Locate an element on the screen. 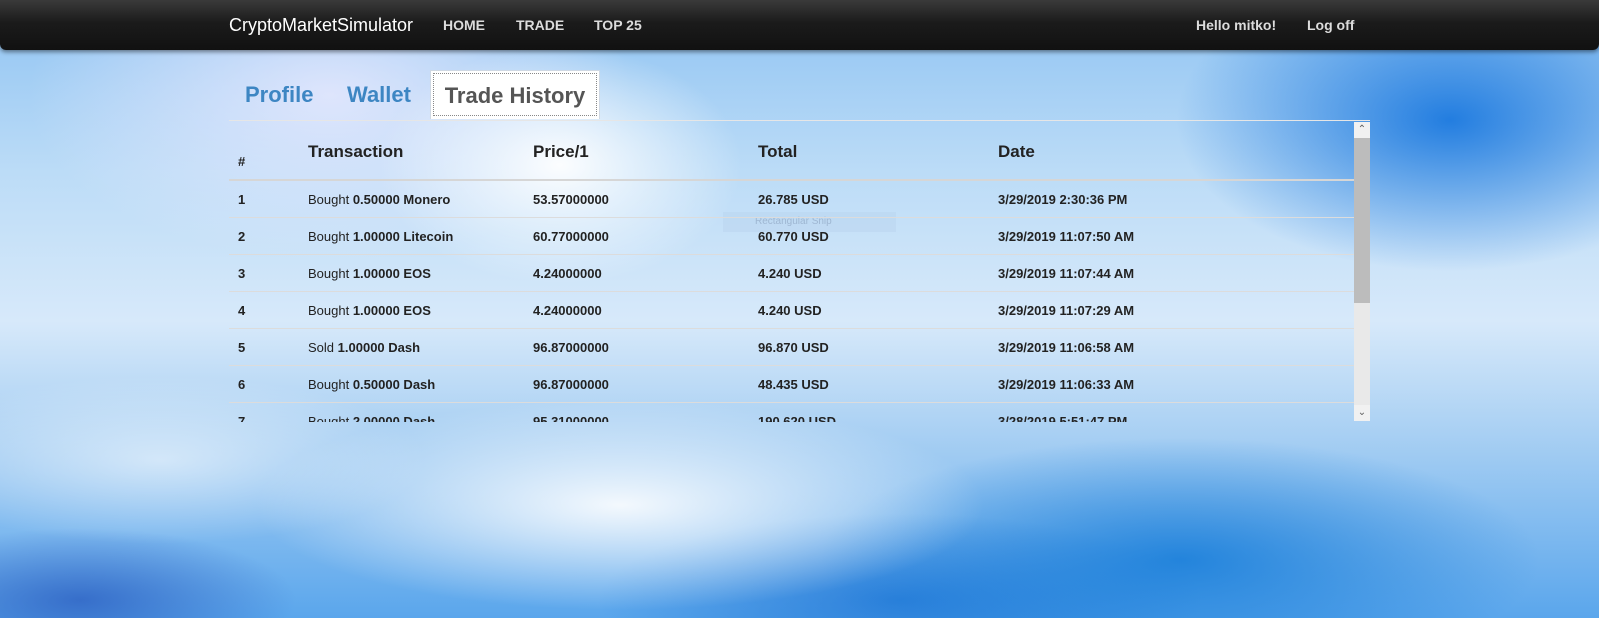 Image resolution: width=1599 pixels, height=618 pixels. row-date: 3/29/2019 11:06:58 AM is located at coordinates (1066, 347).